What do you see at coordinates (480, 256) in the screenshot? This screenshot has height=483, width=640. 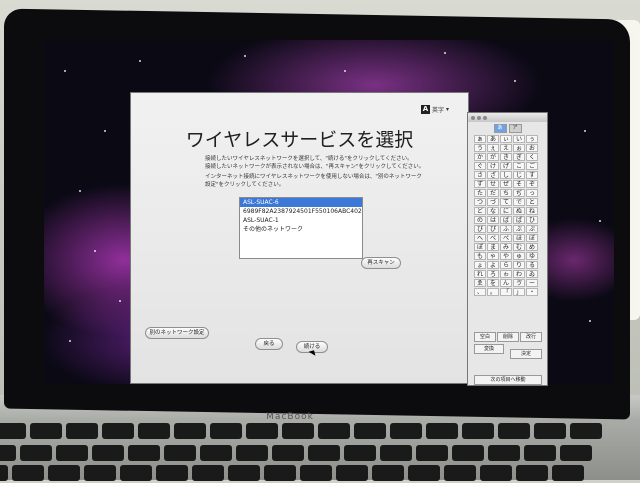 I see `palette-character-key: も` at bounding box center [480, 256].